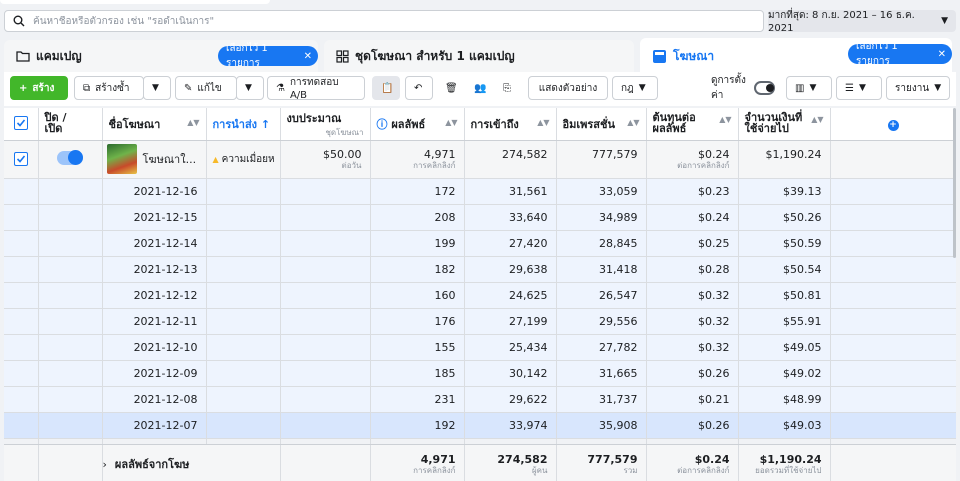  What do you see at coordinates (764, 88) in the screenshot?
I see `view-setup-switch` at bounding box center [764, 88].